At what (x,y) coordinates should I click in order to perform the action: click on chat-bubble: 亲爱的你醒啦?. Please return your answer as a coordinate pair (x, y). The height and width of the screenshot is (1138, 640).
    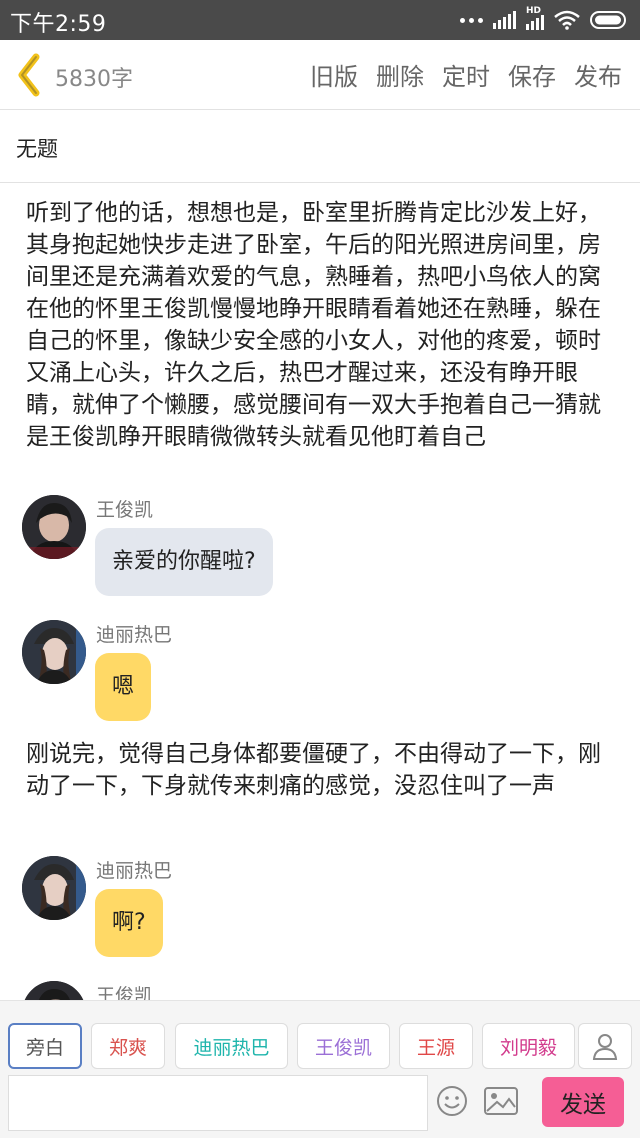
    Looking at the image, I should click on (184, 562).